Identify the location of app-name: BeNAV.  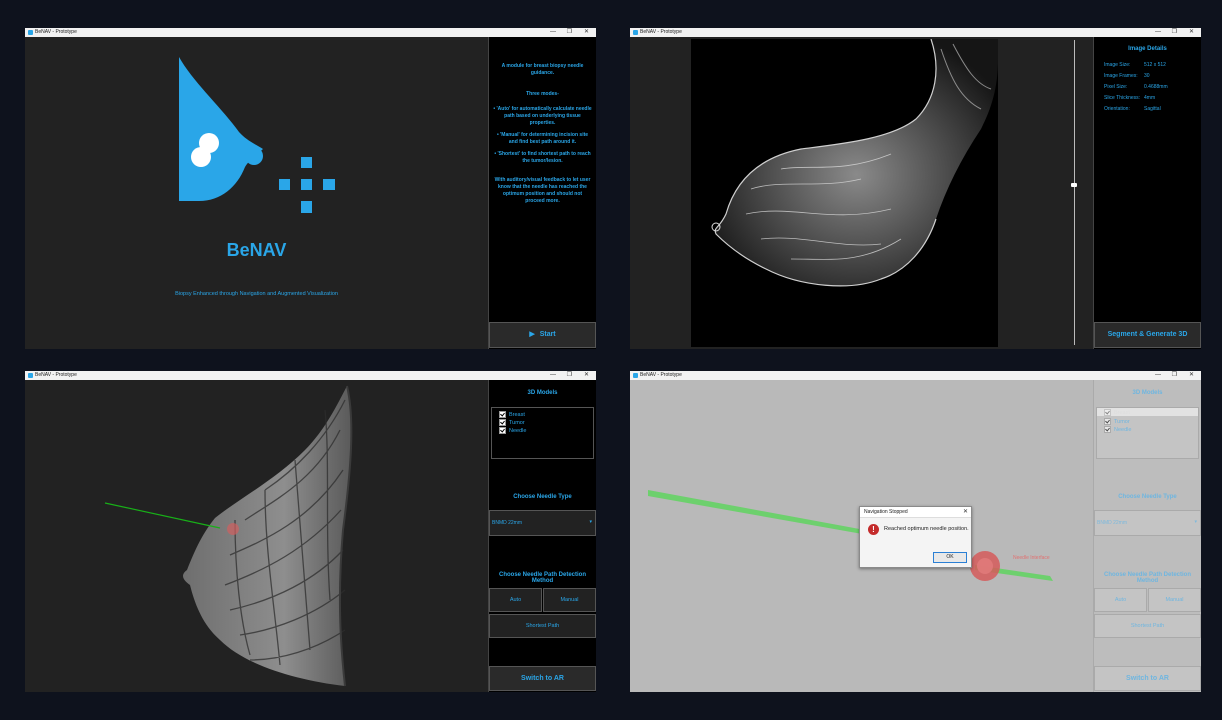
(256, 250).